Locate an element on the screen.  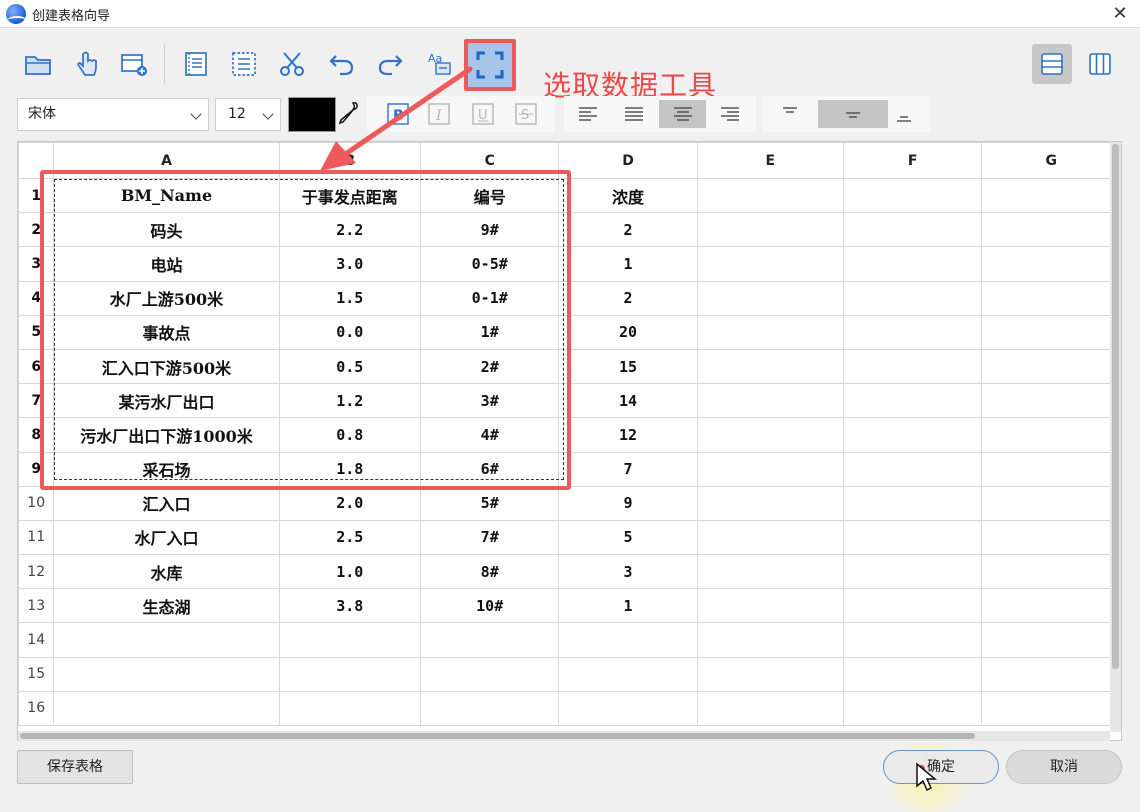
cell: 8# is located at coordinates (489, 572).